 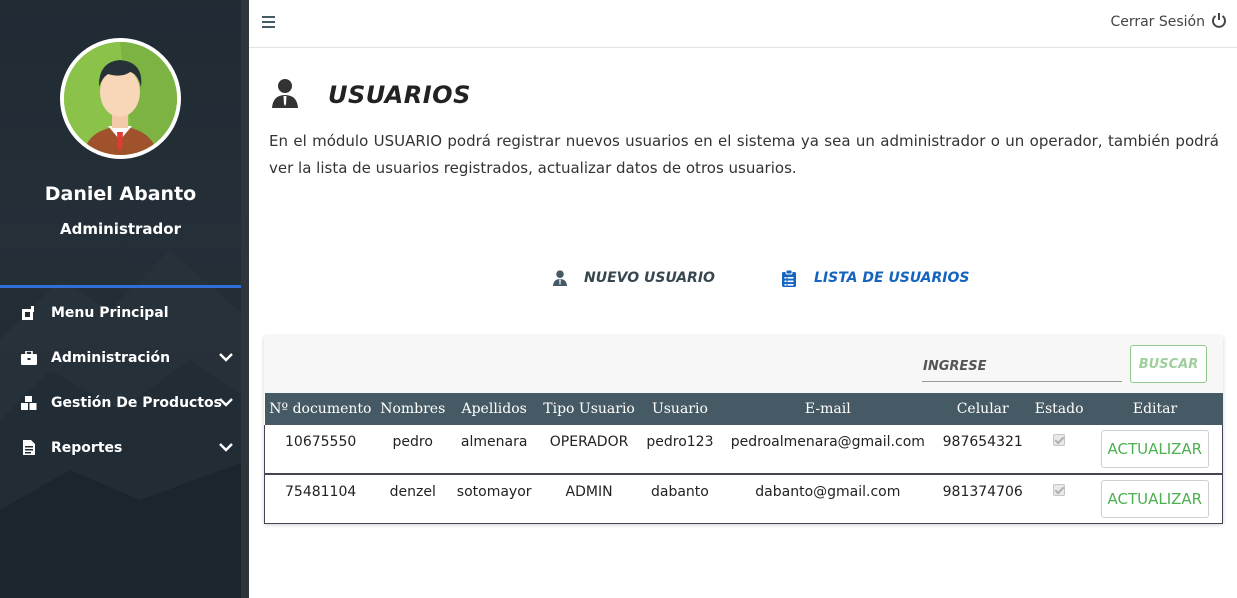 I want to click on power-icon, so click(x=1219, y=22).